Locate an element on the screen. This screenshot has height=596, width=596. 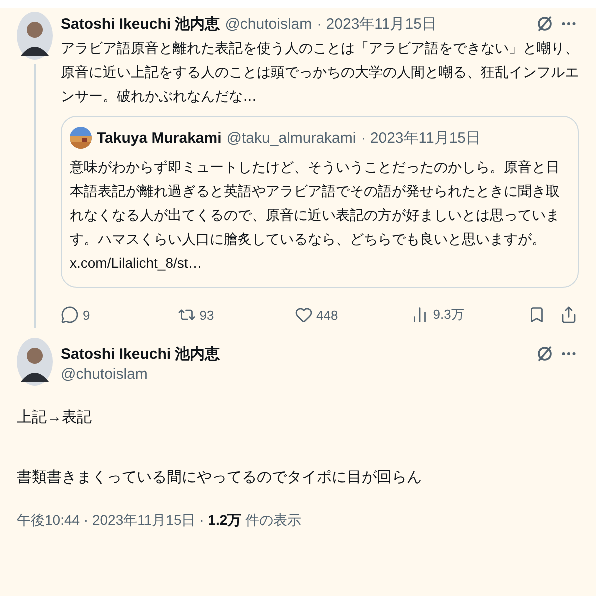
action-count: 448 is located at coordinates (327, 315).